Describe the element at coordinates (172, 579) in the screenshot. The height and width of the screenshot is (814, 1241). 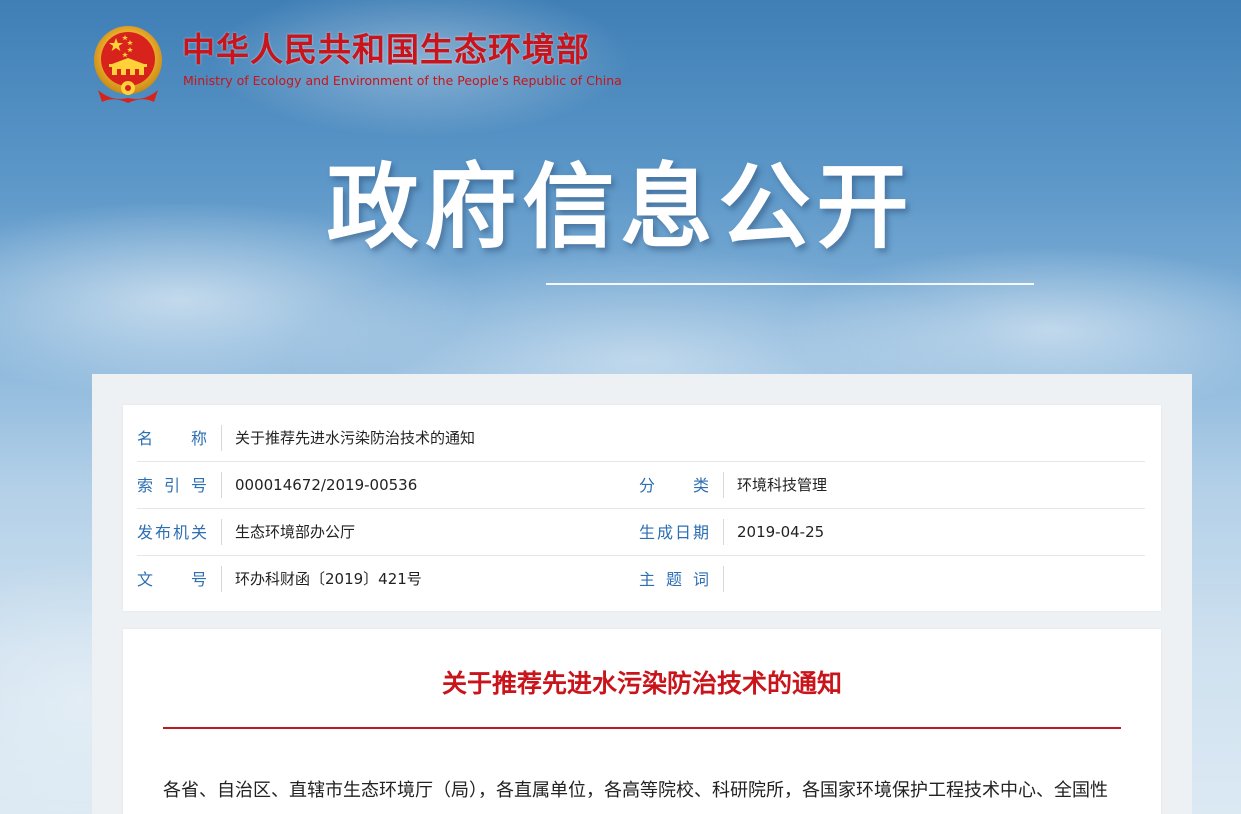
I see `meta-label-doc-no: 文 号` at that location.